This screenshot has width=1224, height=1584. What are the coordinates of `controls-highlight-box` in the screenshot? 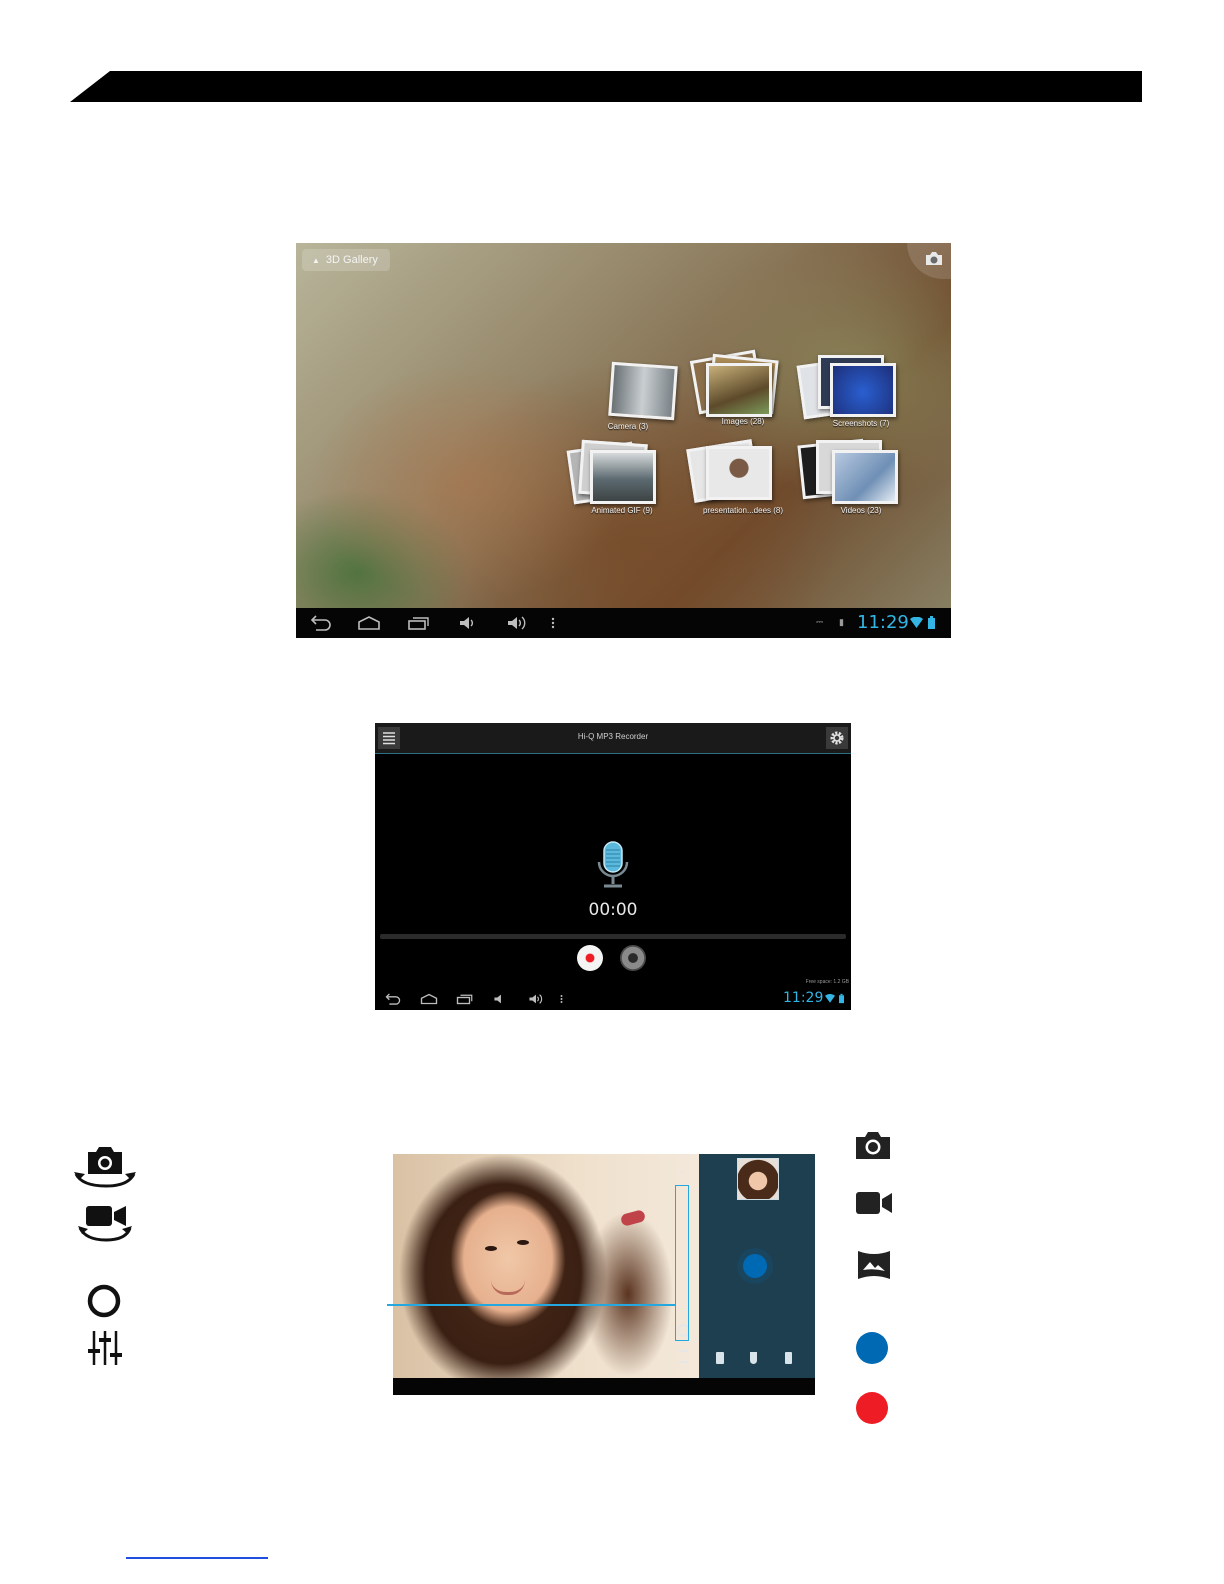 It's located at (682, 1263).